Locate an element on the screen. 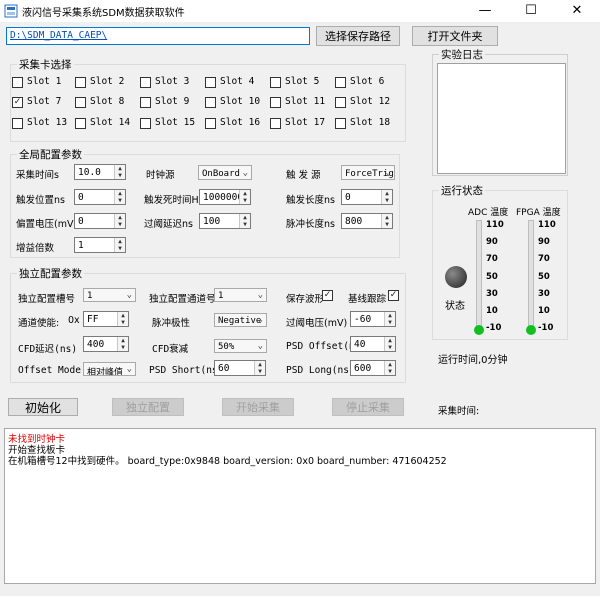 The height and width of the screenshot is (596, 600). experiment-log-textbox is located at coordinates (501, 118).